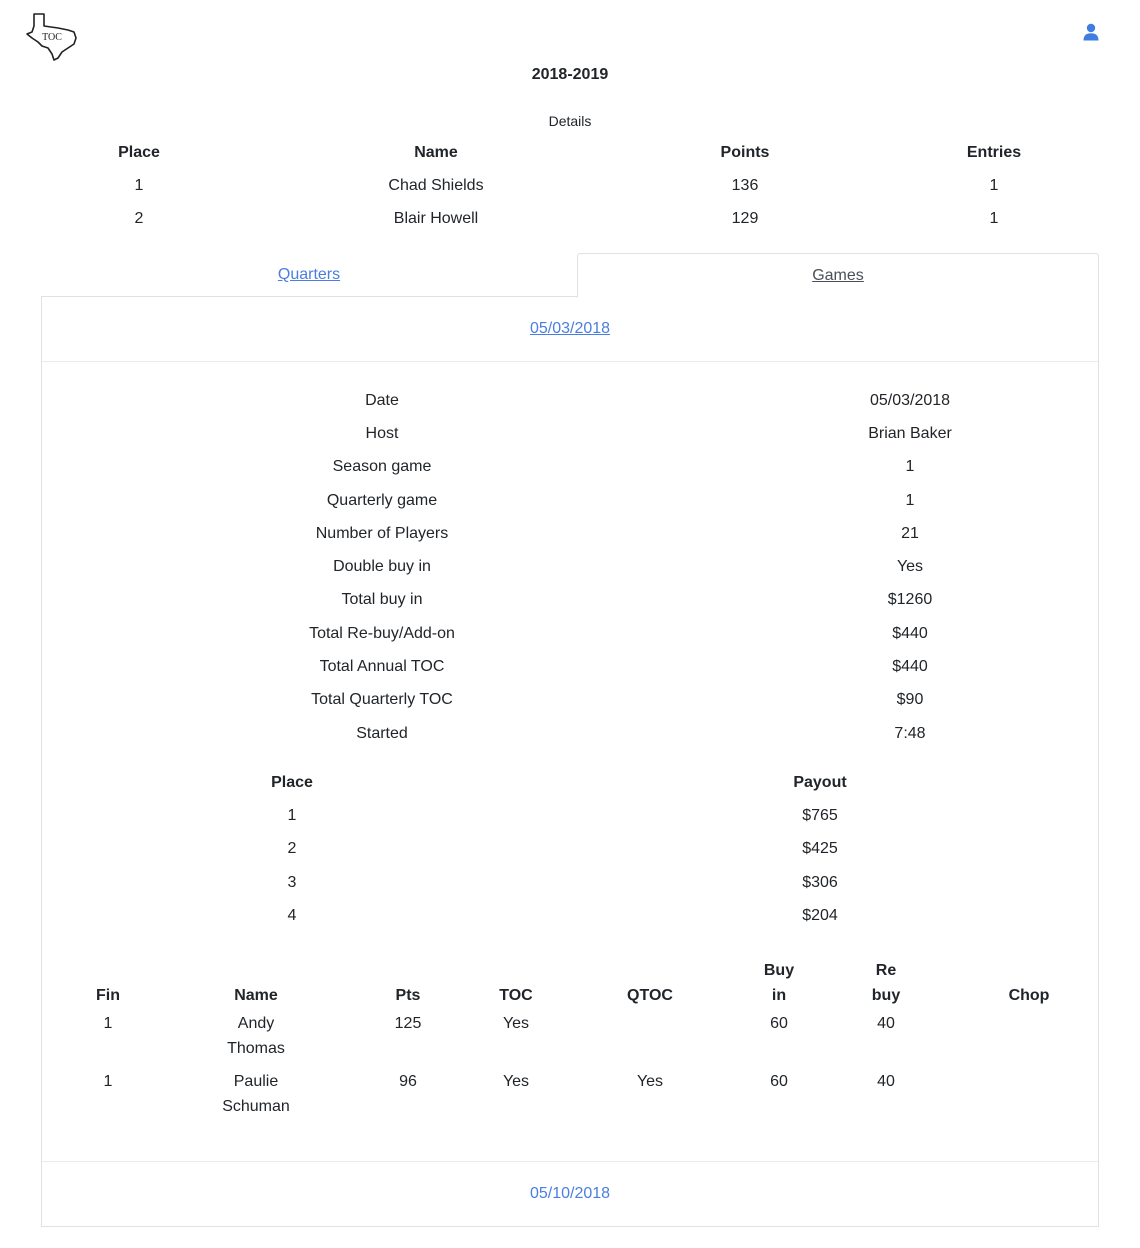  Describe the element at coordinates (382, 467) in the screenshot. I see `detail-label: Season game` at that location.